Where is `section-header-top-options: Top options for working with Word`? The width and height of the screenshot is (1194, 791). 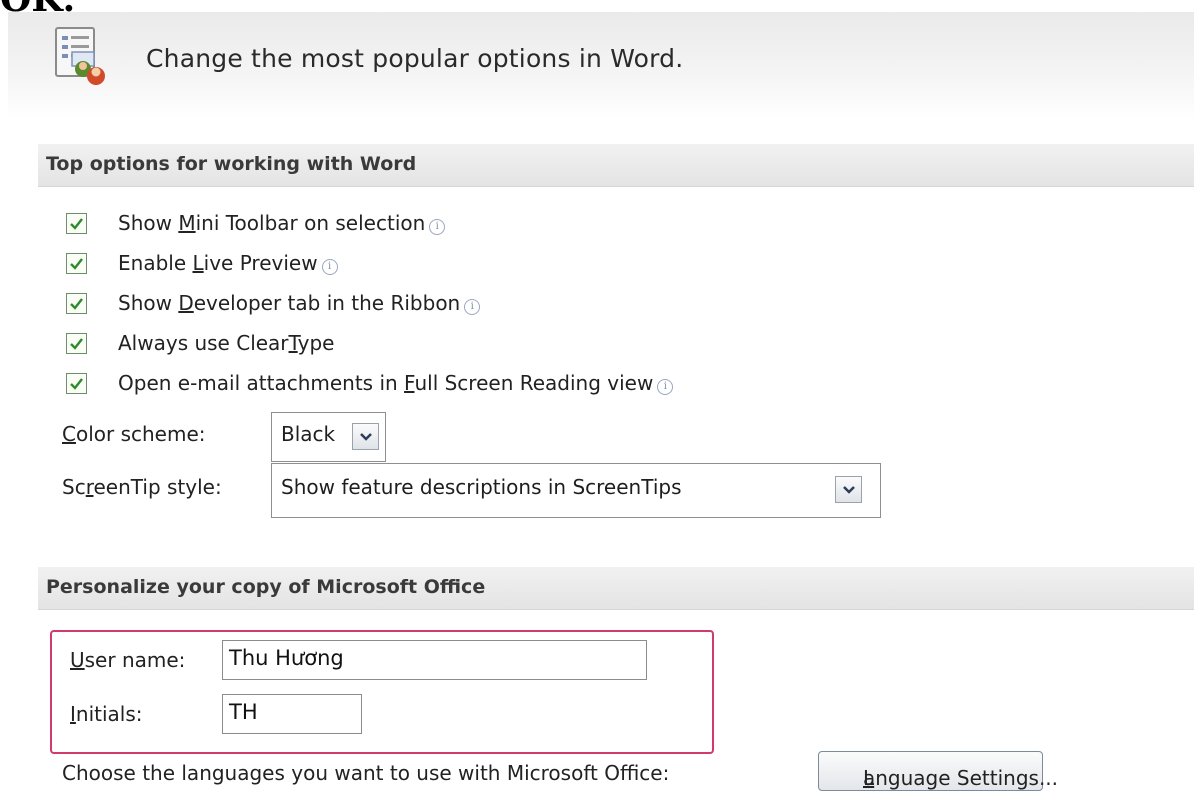 section-header-top-options: Top options for working with Word is located at coordinates (616, 165).